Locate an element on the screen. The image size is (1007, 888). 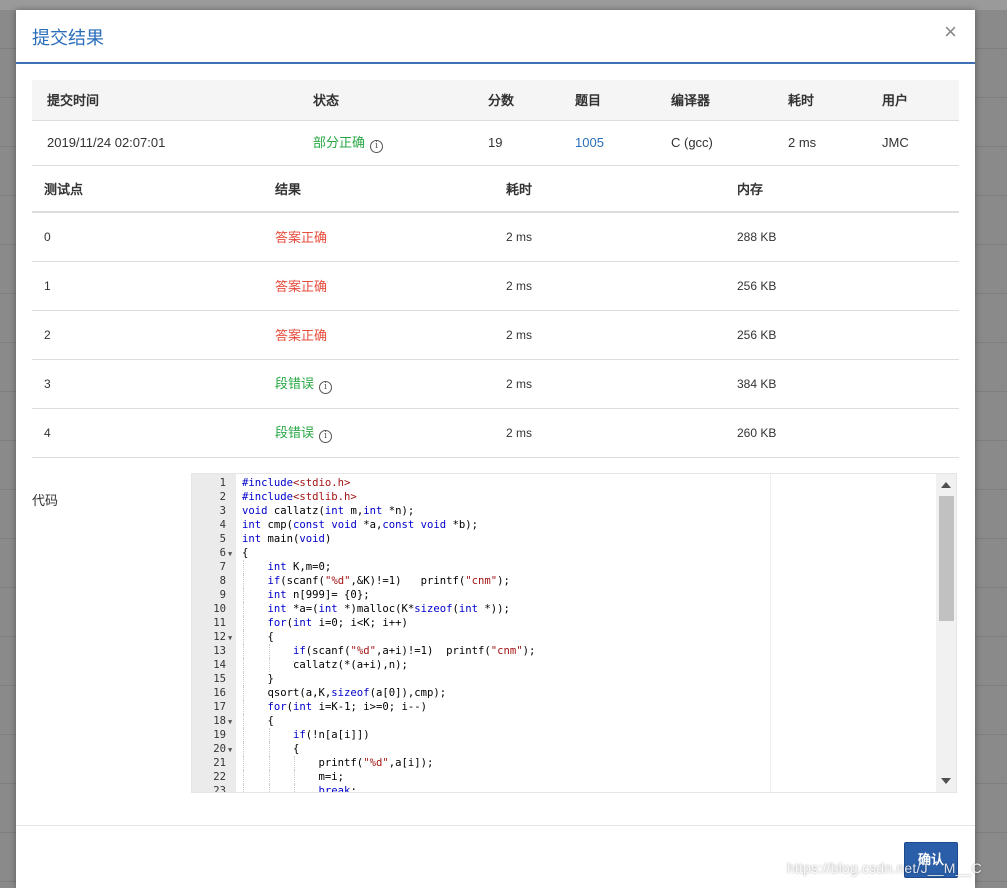
code-text: if(!n[a[i]]) is located at coordinates (331, 735).